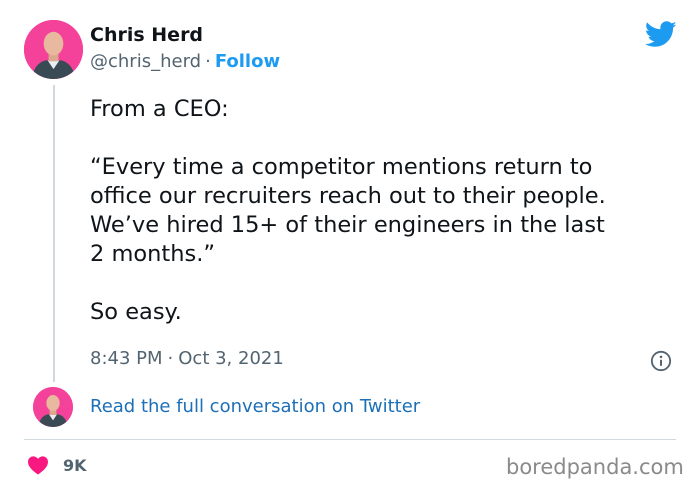  What do you see at coordinates (661, 361) in the screenshot?
I see `info-icon` at bounding box center [661, 361].